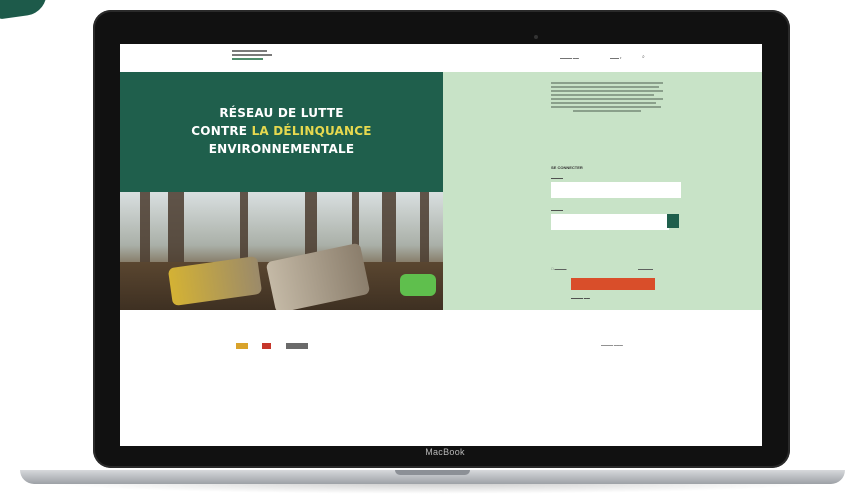 The image size is (865, 500). I want to click on search-icon: ⌕, so click(643, 57).